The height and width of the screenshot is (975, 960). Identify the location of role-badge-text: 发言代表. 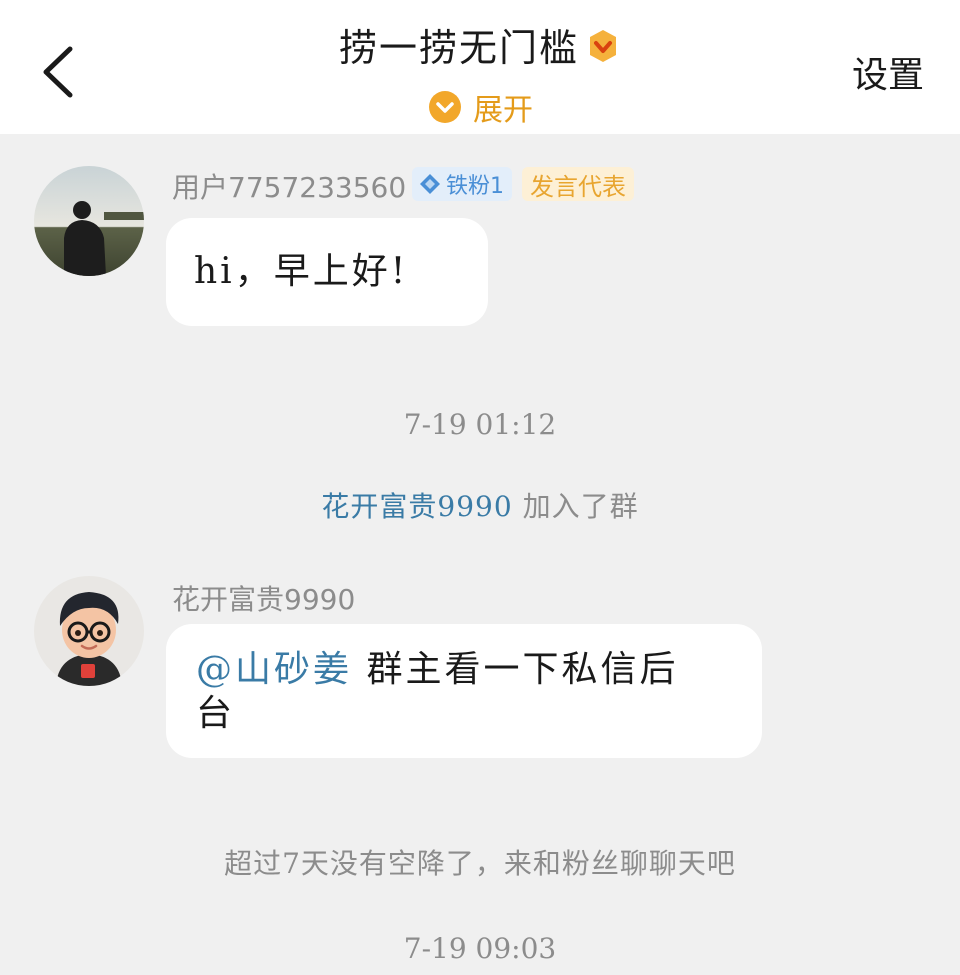
(578, 186).